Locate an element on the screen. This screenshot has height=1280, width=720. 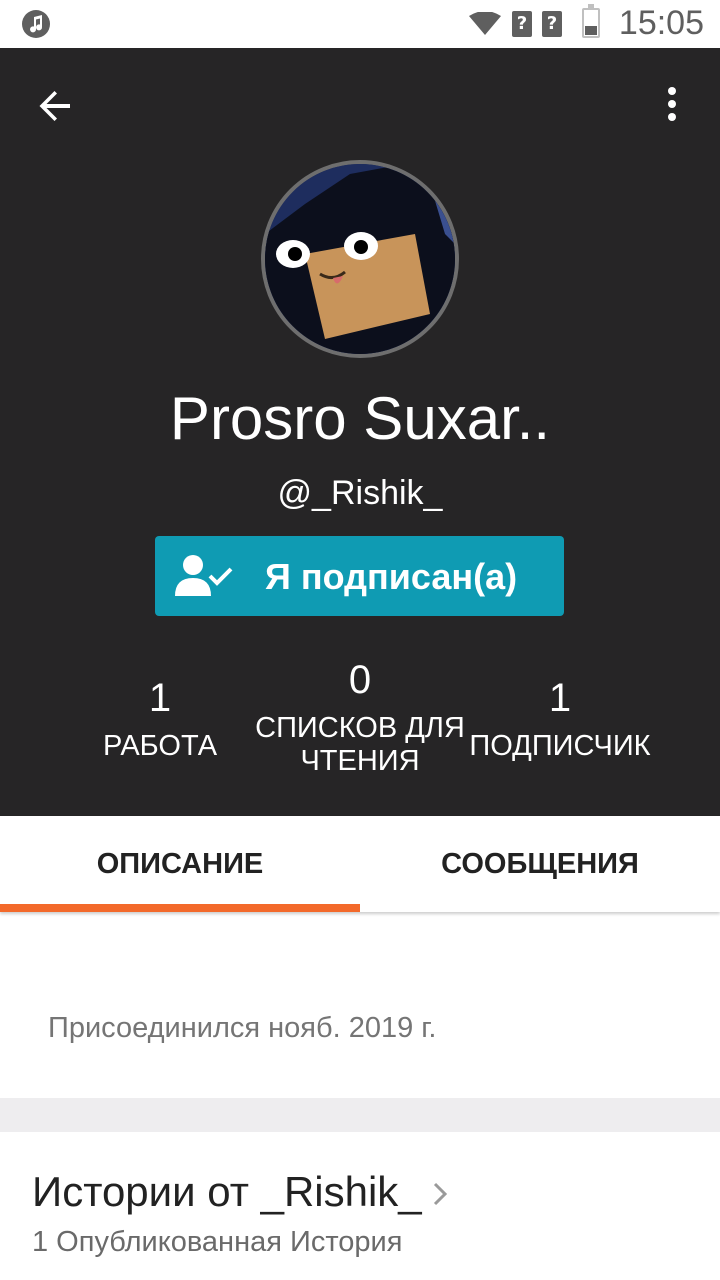
stat-label: ПОДПИСЧИК is located at coordinates (560, 746).